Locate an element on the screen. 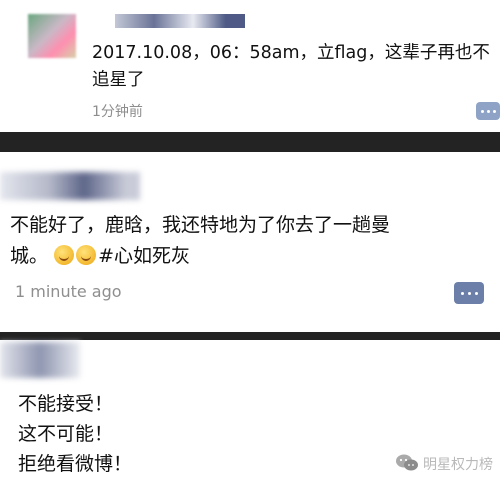 This screenshot has width=500, height=485. post-text-line: 拒绝看微博！ is located at coordinates (75, 464).